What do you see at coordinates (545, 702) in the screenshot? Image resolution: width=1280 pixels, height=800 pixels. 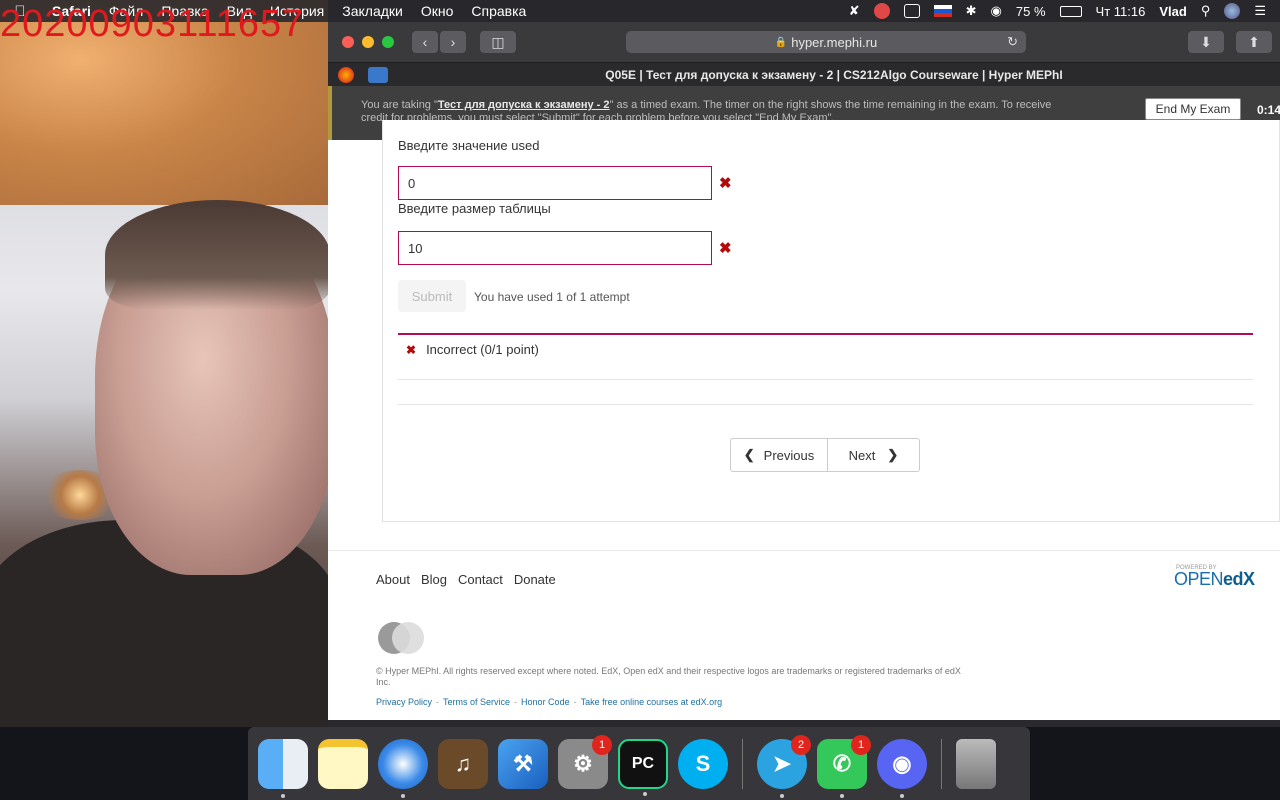 I see `honor-code-link: Honor Code` at bounding box center [545, 702].